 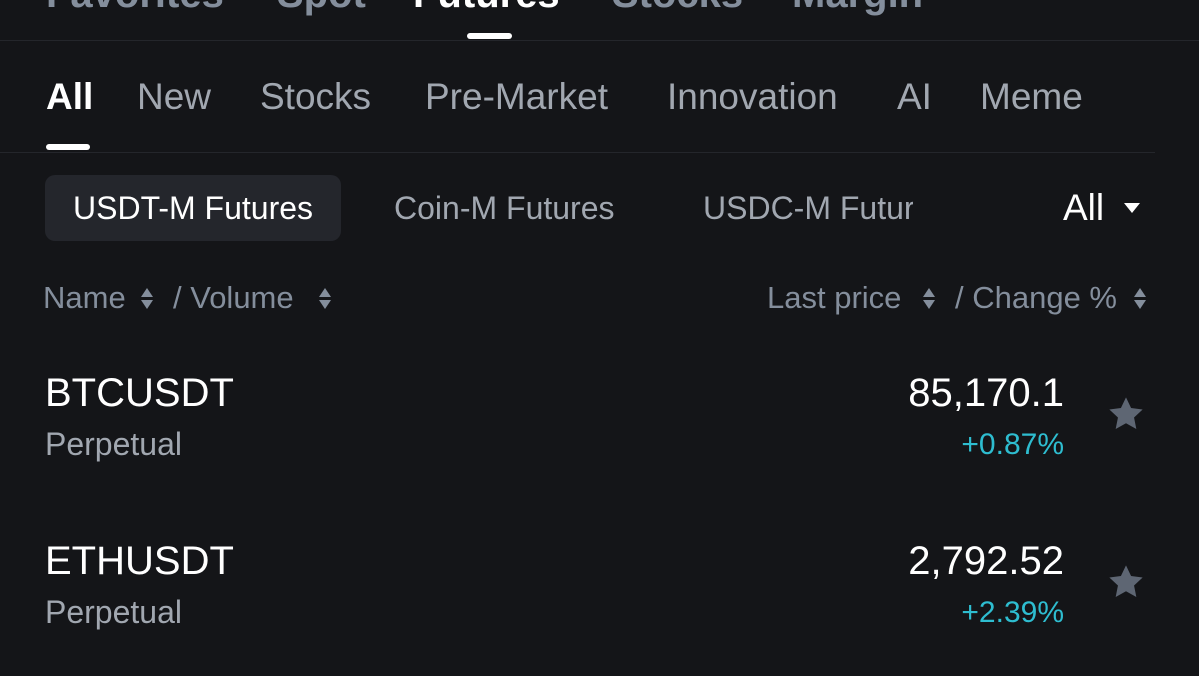 I want to click on symbol-name: ETHUSDT, so click(x=139, y=561).